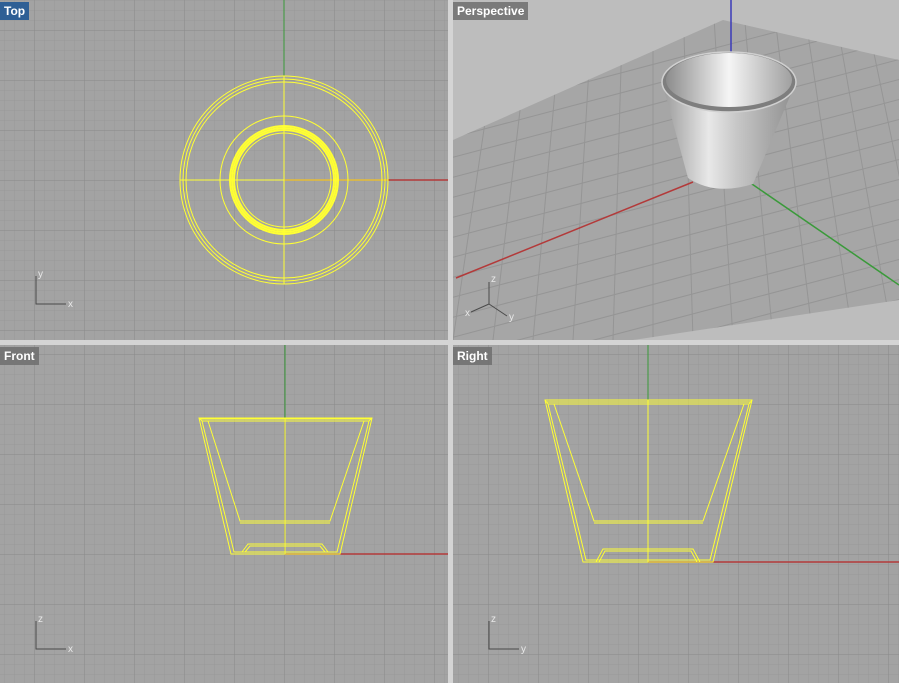  Describe the element at coordinates (19, 356) in the screenshot. I see `viewport-title-front: Front` at that location.